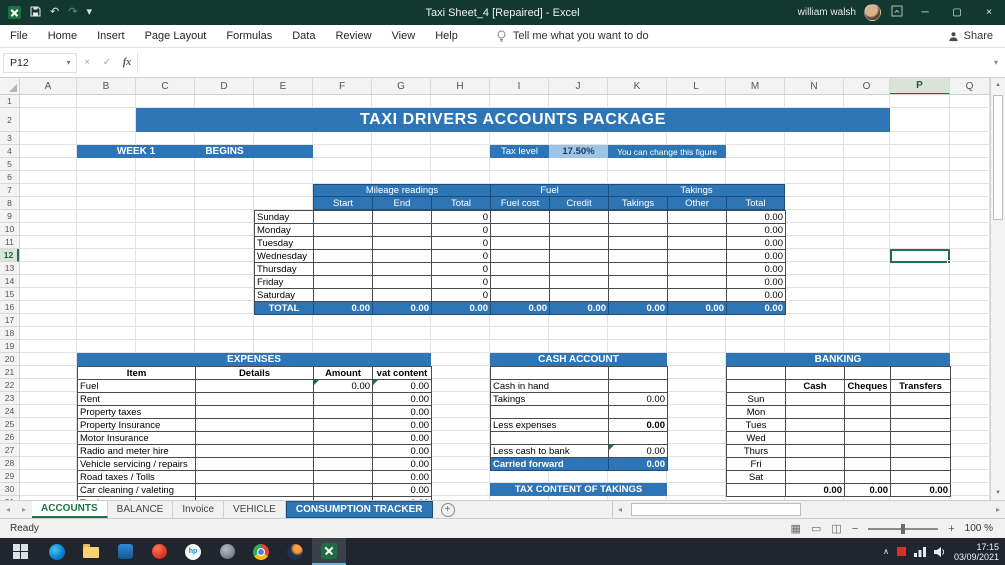  I want to click on day-label-cell: Friday, so click(284, 282).